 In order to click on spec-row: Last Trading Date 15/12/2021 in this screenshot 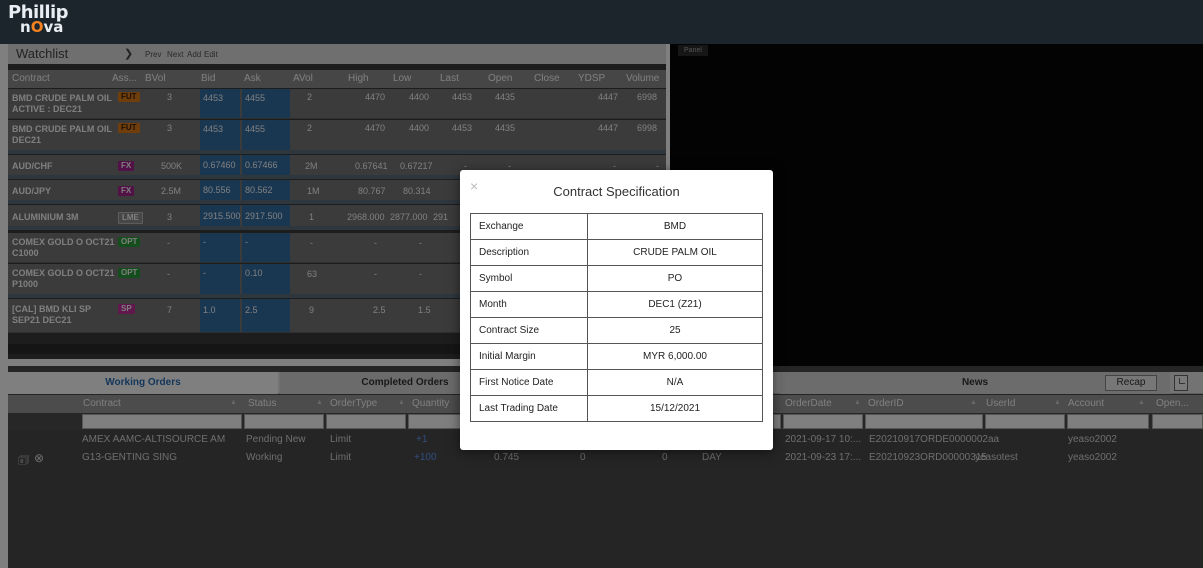, I will do `click(616, 408)`.